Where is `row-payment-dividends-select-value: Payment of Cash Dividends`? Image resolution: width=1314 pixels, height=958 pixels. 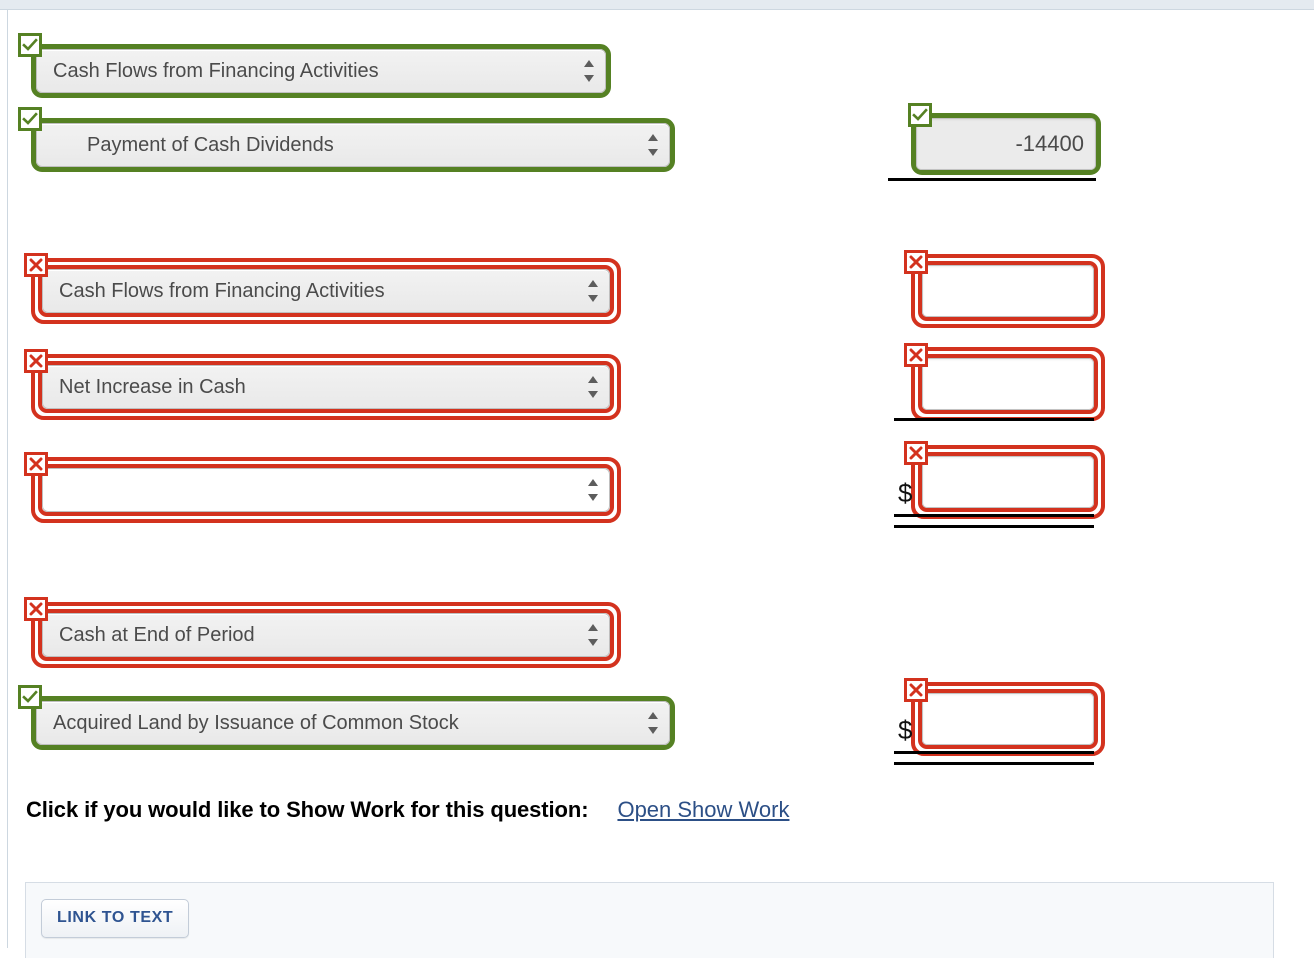 row-payment-dividends-select-value: Payment of Cash Dividends is located at coordinates (210, 144).